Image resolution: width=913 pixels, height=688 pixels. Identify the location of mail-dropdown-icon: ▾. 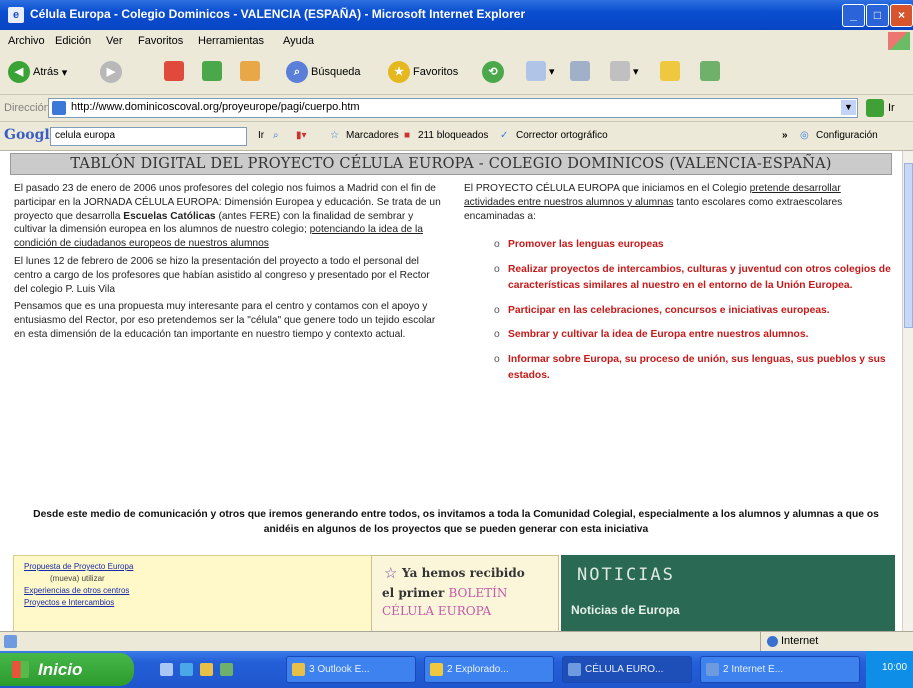
(552, 71).